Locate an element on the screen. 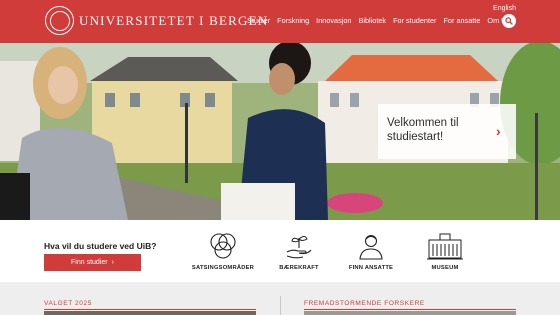 The image size is (560, 315). quicklink-museum: MUSEUM is located at coordinates (445, 250).